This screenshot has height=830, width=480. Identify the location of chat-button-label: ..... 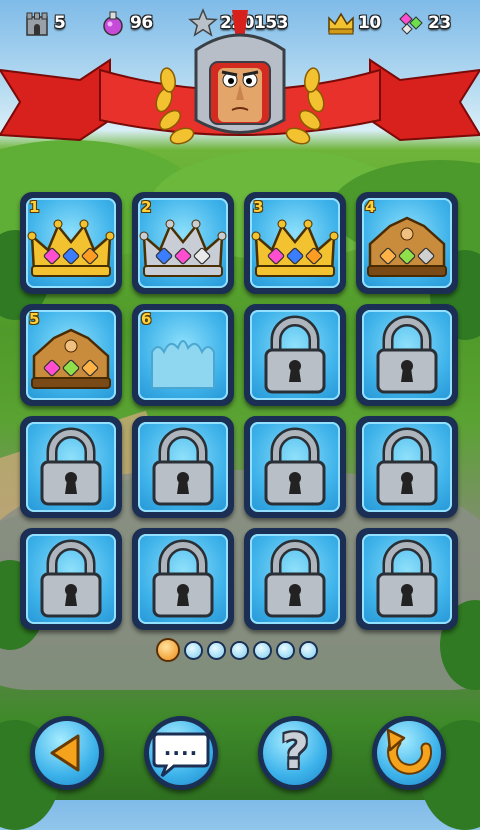
(181, 748).